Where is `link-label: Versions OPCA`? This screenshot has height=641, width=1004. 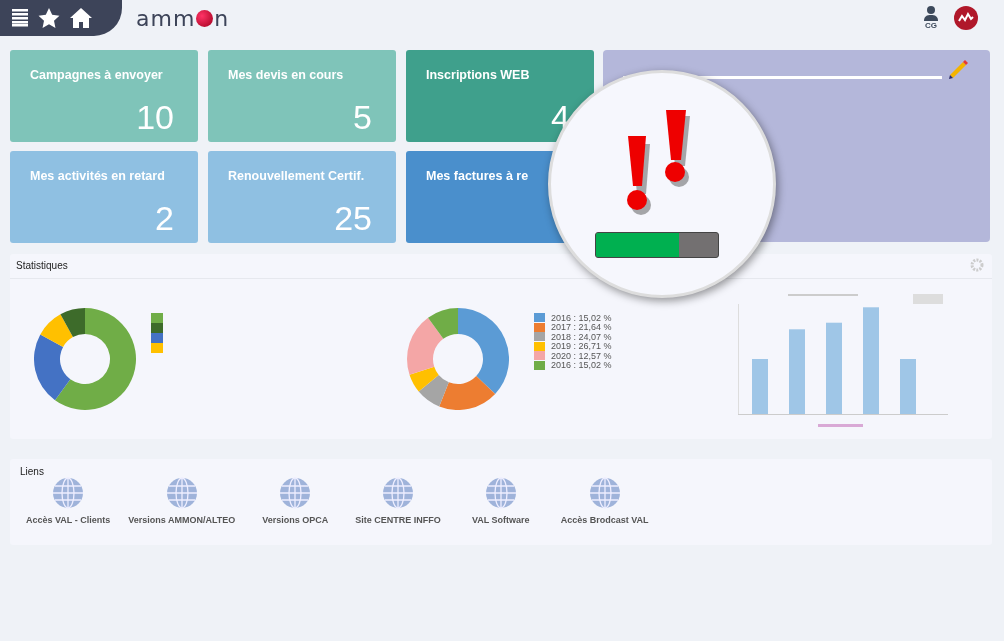
link-label: Versions OPCA is located at coordinates (295, 520).